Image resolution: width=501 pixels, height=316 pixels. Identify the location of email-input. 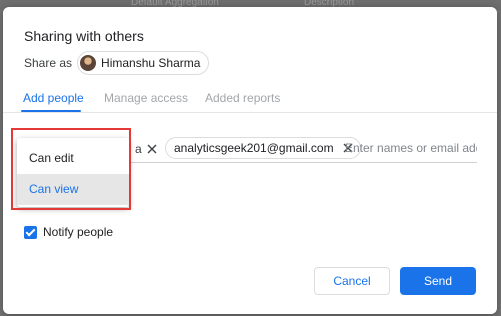
(411, 148).